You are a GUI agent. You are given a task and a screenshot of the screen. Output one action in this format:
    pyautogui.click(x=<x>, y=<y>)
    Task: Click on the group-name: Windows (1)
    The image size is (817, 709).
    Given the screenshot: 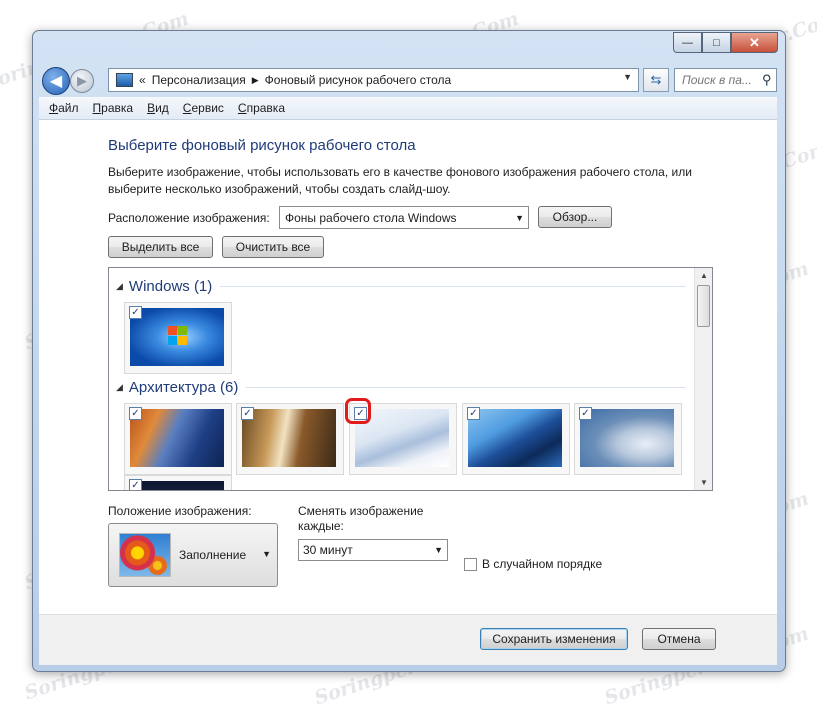 What is the action you would take?
    pyautogui.click(x=170, y=286)
    